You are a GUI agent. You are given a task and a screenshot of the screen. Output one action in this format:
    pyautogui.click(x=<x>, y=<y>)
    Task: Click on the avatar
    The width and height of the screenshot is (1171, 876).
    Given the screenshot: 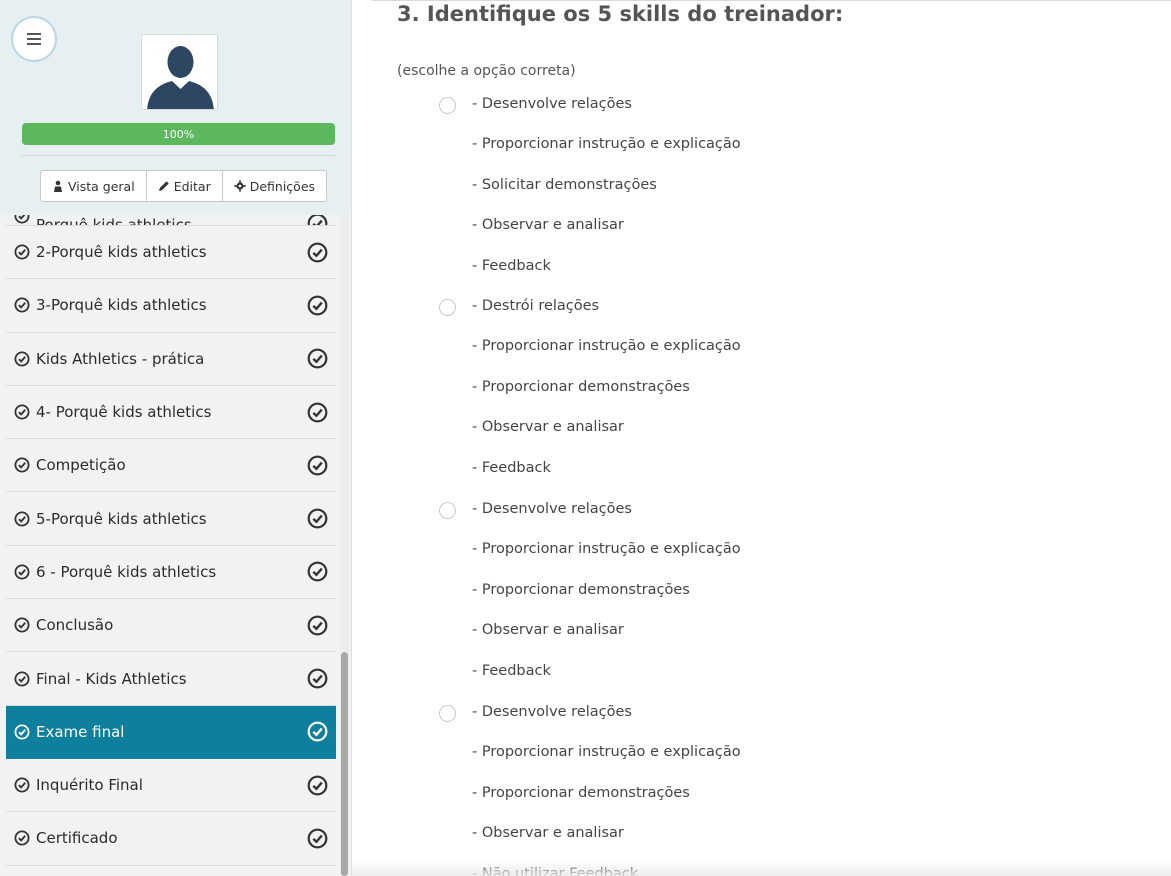 What is the action you would take?
    pyautogui.click(x=179, y=72)
    